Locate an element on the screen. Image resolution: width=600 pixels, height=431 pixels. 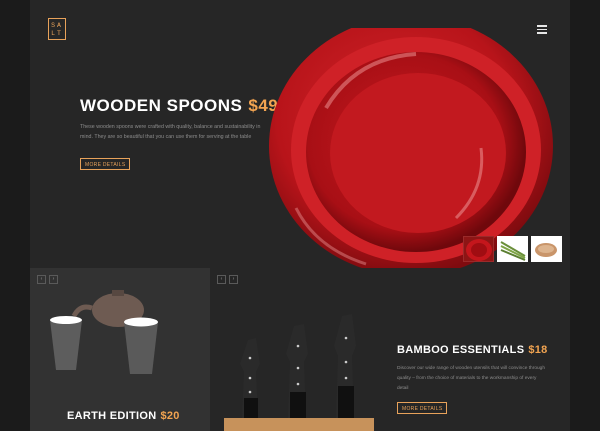
thumbnail-asparagus is located at coordinates (512, 249).